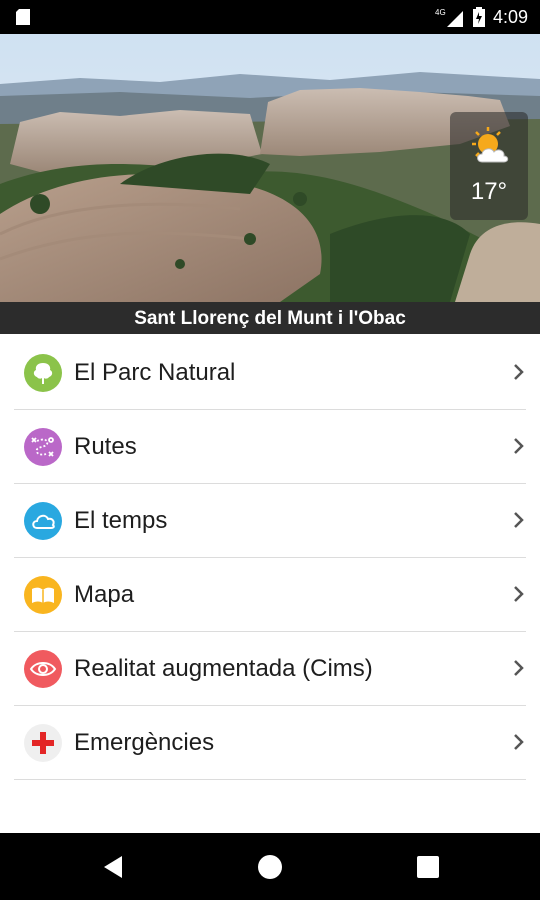 The width and height of the screenshot is (540, 900). I want to click on cloud-icon, so click(43, 521).